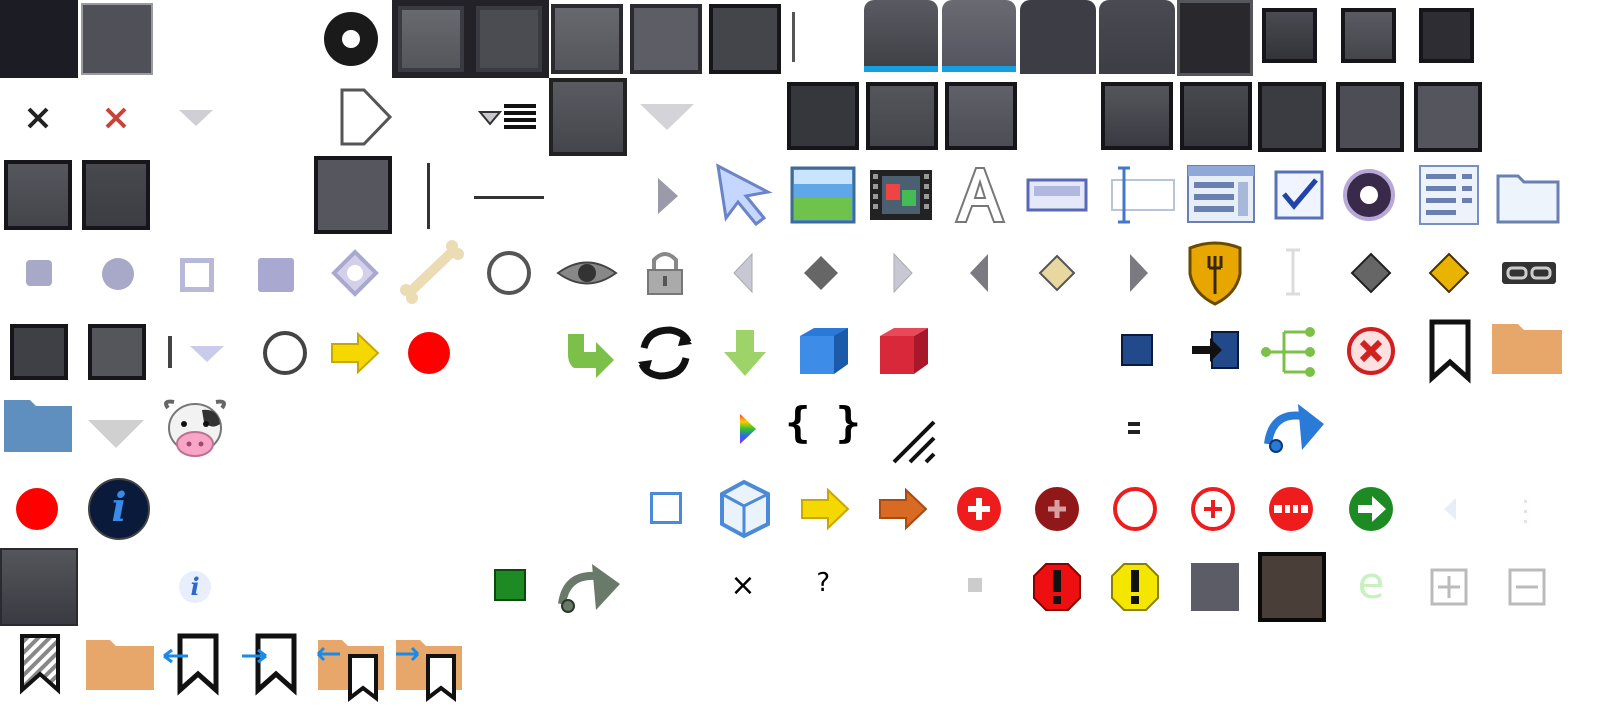 This screenshot has height=720, width=1600. I want to click on green-arrow-circle-icon, so click(1371, 509).